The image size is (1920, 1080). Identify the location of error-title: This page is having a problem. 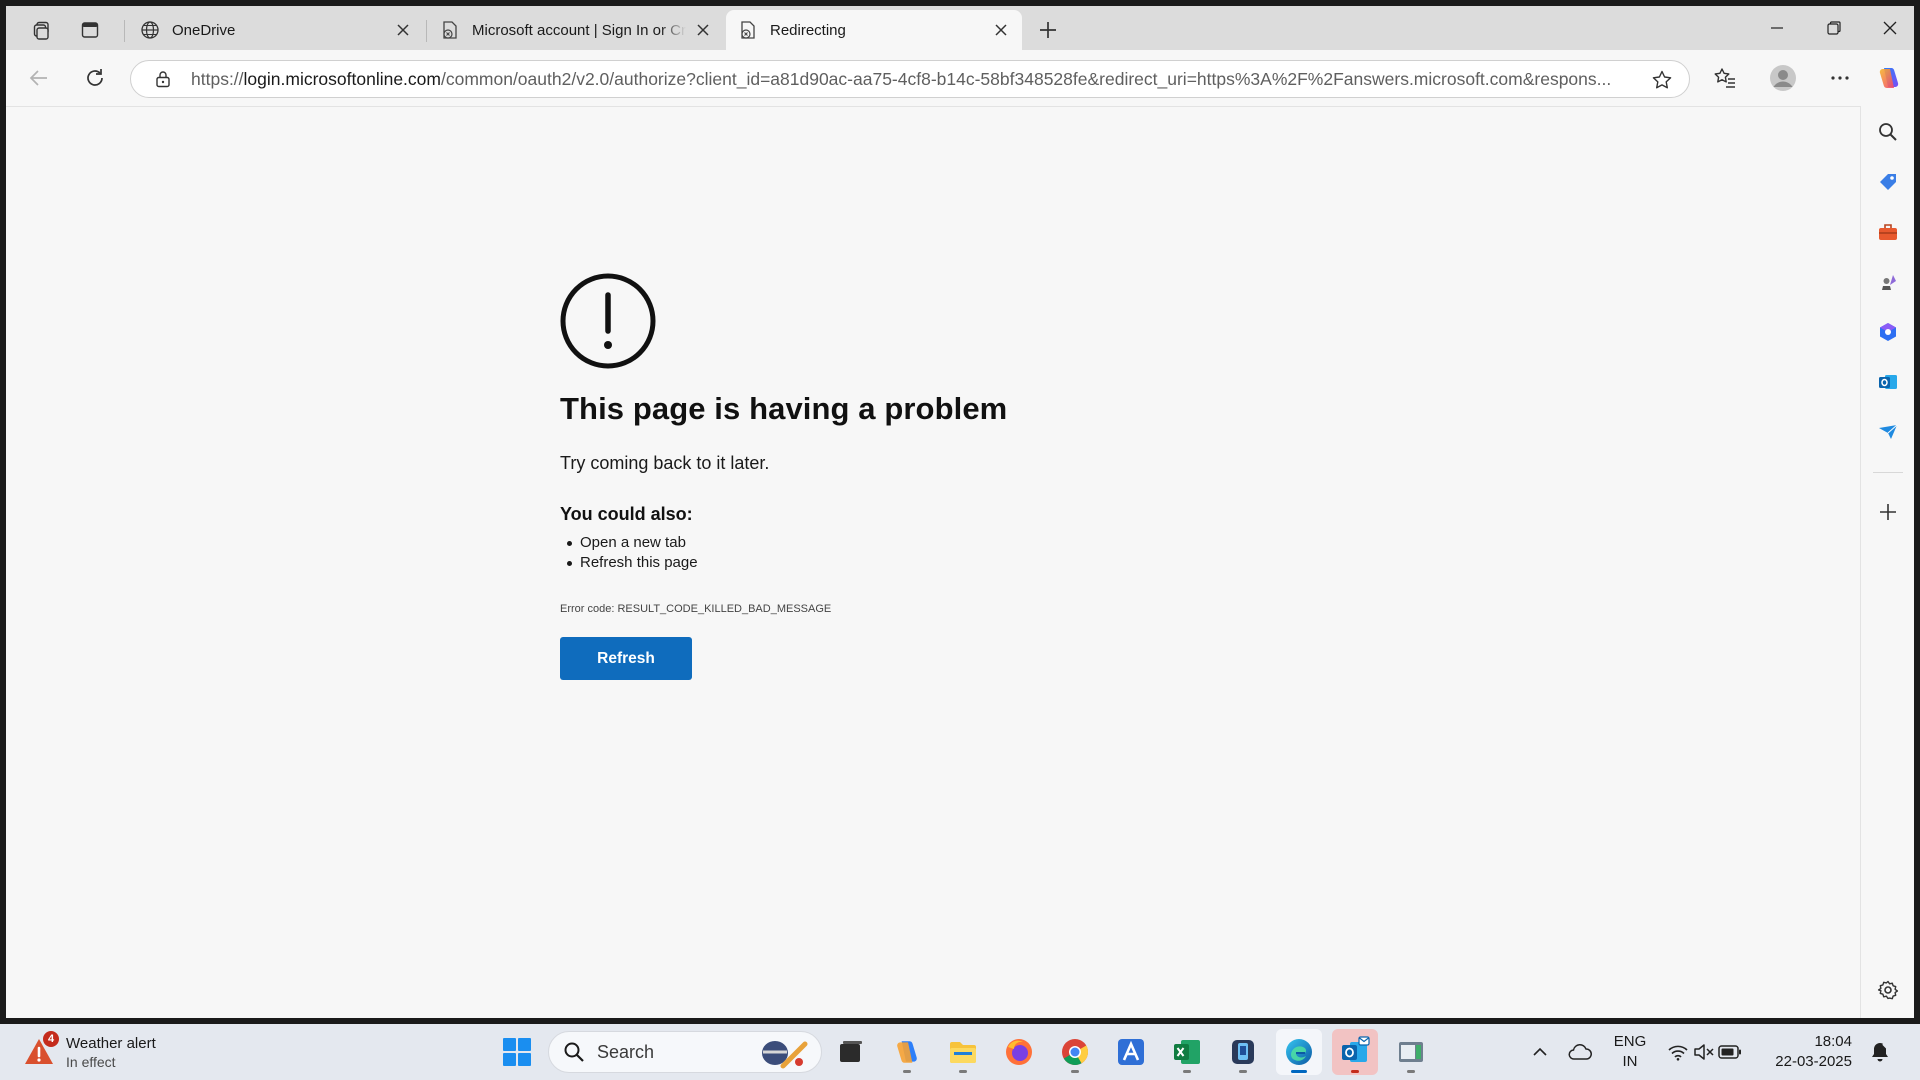
(784, 408).